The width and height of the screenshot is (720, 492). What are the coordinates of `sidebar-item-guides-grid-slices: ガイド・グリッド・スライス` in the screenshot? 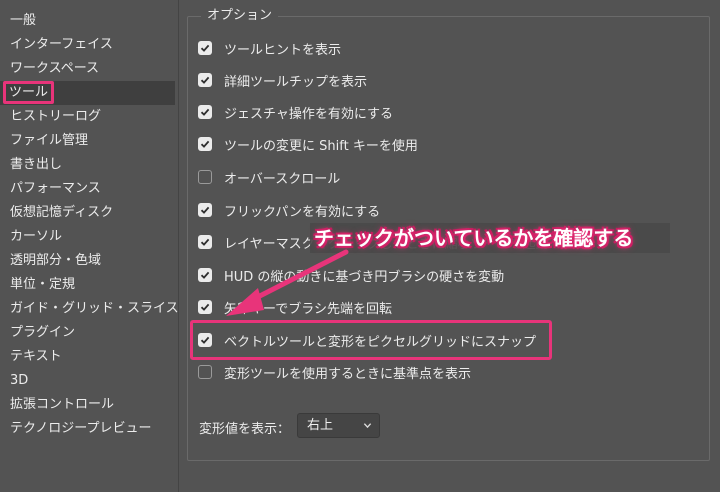 It's located at (89, 309).